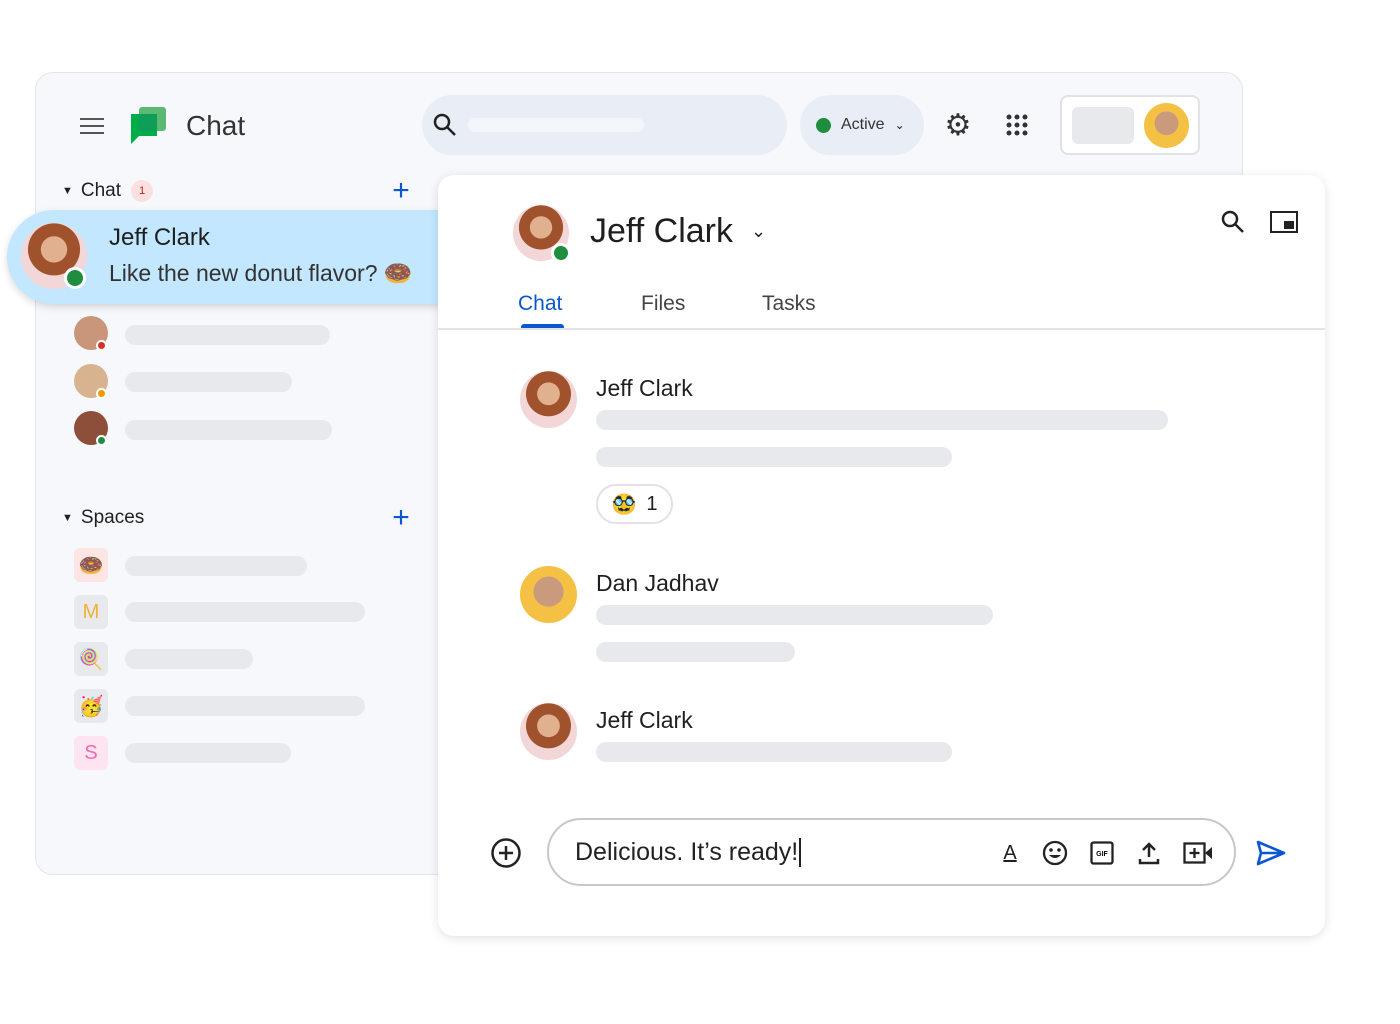 The width and height of the screenshot is (1400, 1024). Describe the element at coordinates (1010, 853) in the screenshot. I see `format-text-icon: A` at that location.